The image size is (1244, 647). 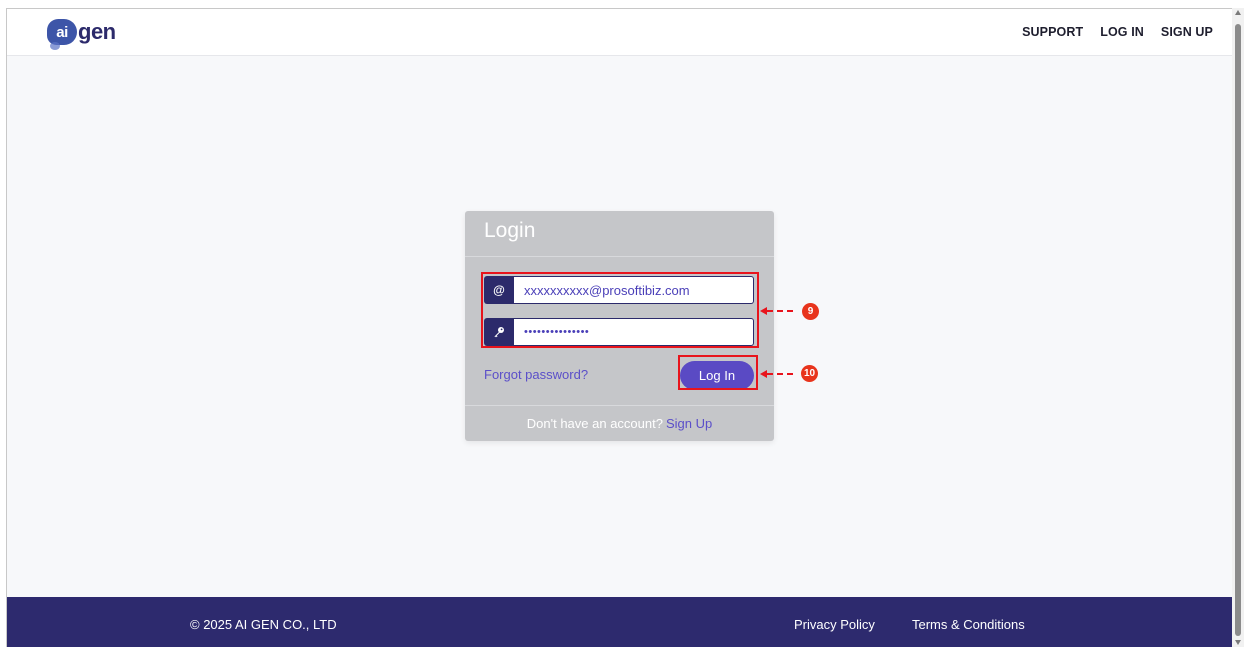 I want to click on vertical-scrollbar, so click(x=1238, y=327).